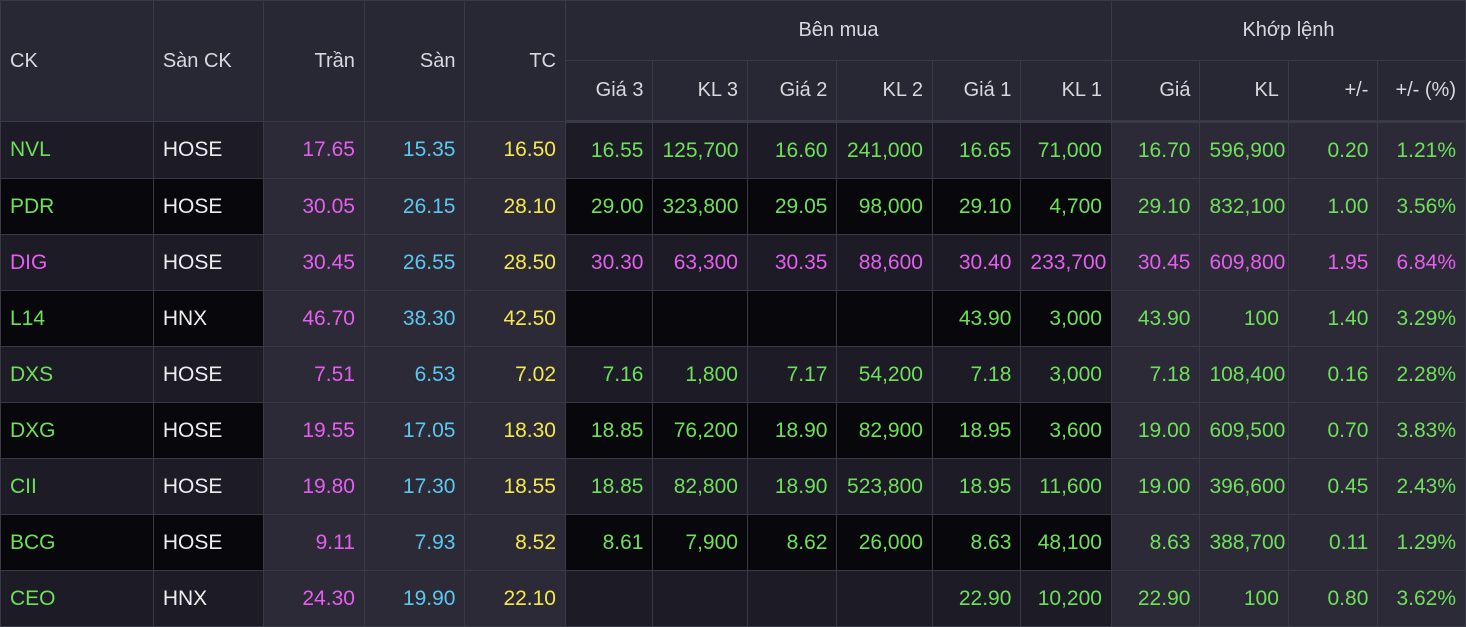 Image resolution: width=1466 pixels, height=627 pixels. I want to click on cell-kl3: 63,300, so click(700, 262).